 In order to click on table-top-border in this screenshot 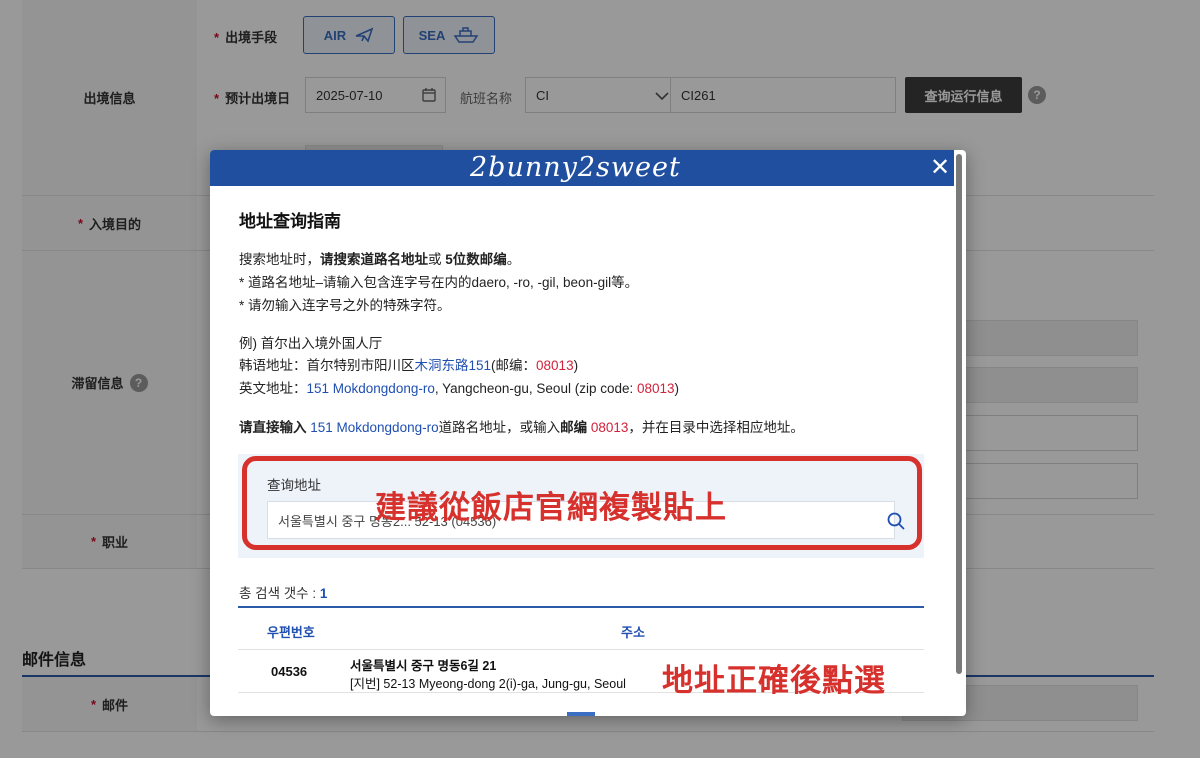, I will do `click(581, 607)`.